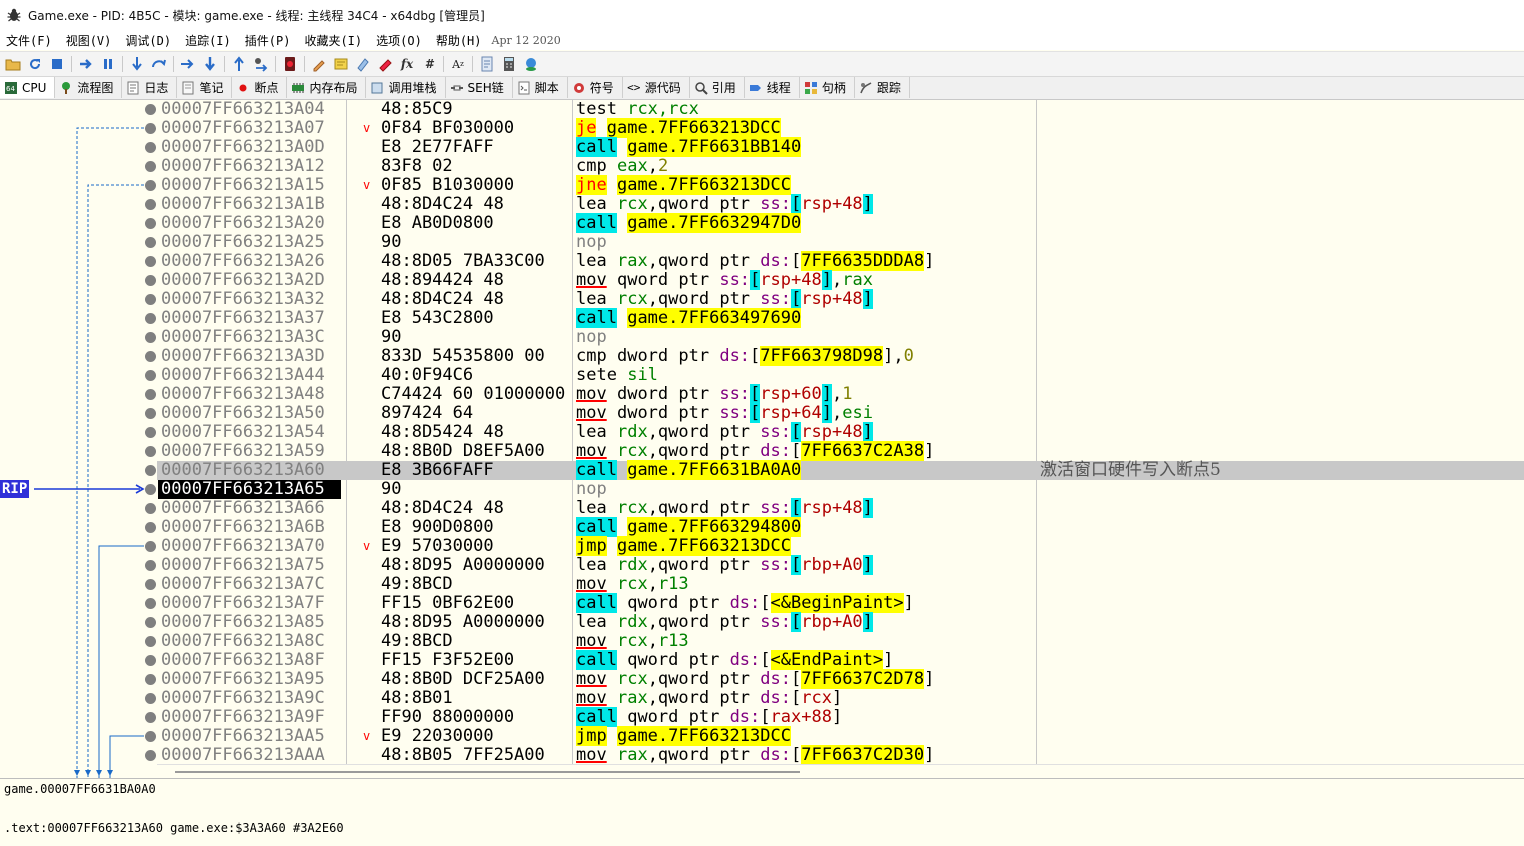 The image size is (1524, 846). Describe the element at coordinates (458, 64) in the screenshot. I see `font-icon: Az` at that location.